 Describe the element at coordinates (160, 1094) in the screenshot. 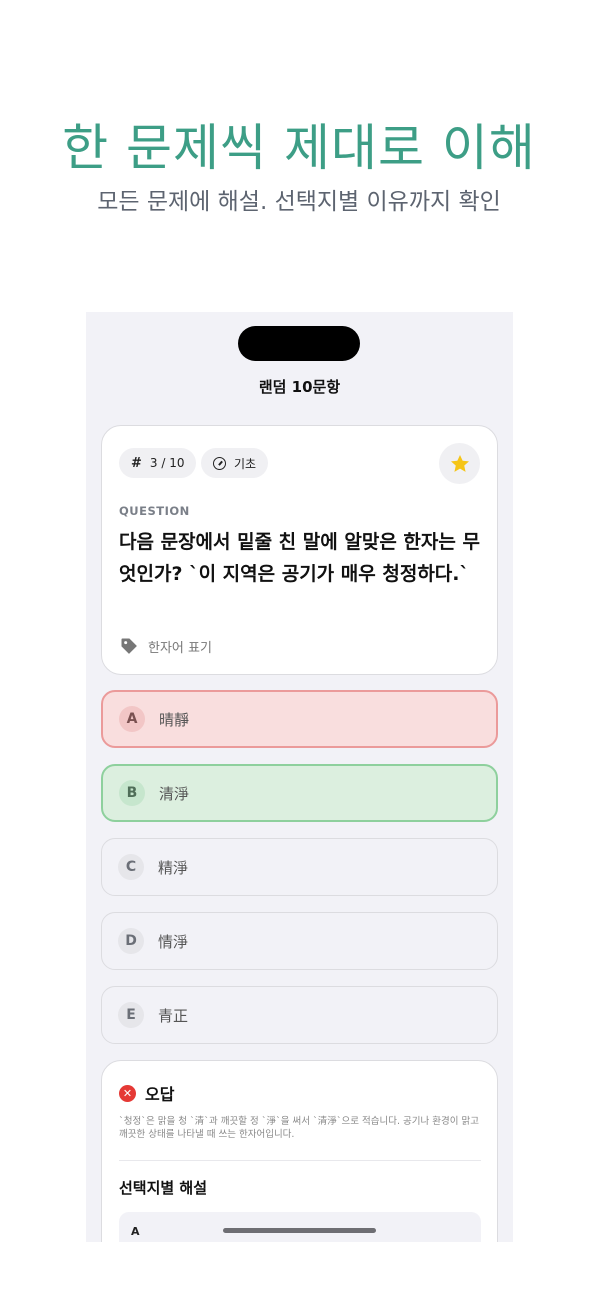

I see `result-title: 오답` at that location.